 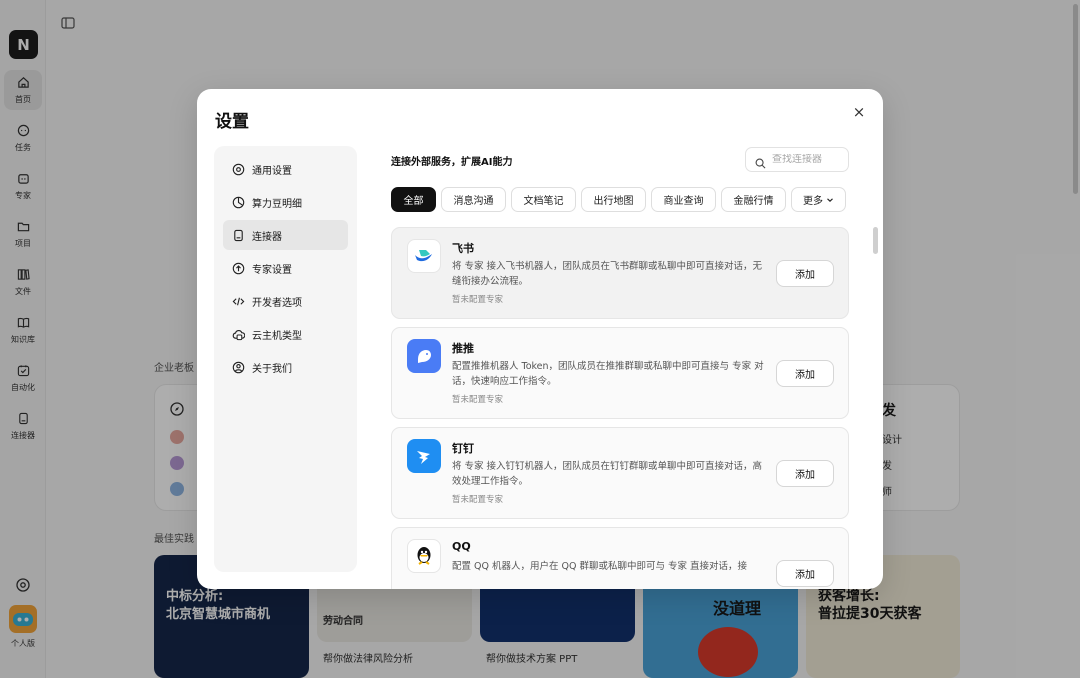 What do you see at coordinates (830, 200) in the screenshot?
I see `chevron-down-icon` at bounding box center [830, 200].